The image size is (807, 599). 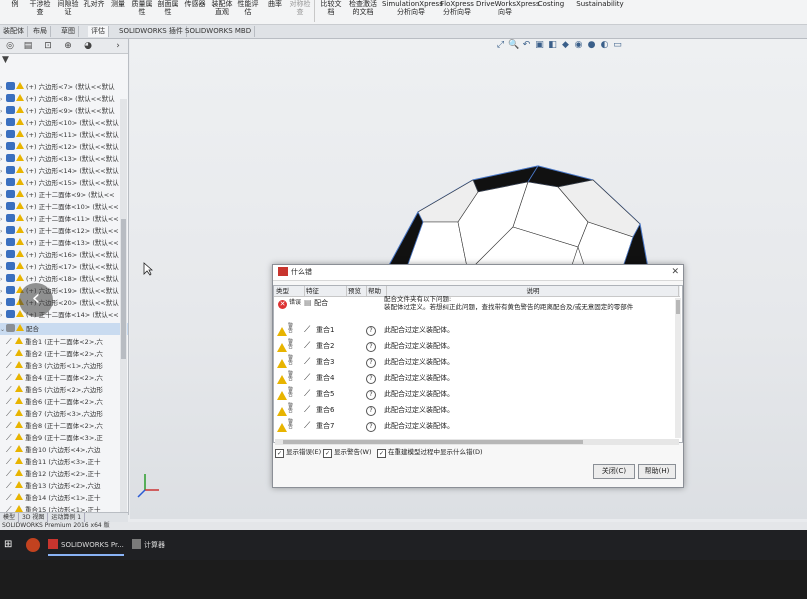 What do you see at coordinates (68, 8) in the screenshot?
I see `clearance-check-button: 间隙验 证` at bounding box center [68, 8].